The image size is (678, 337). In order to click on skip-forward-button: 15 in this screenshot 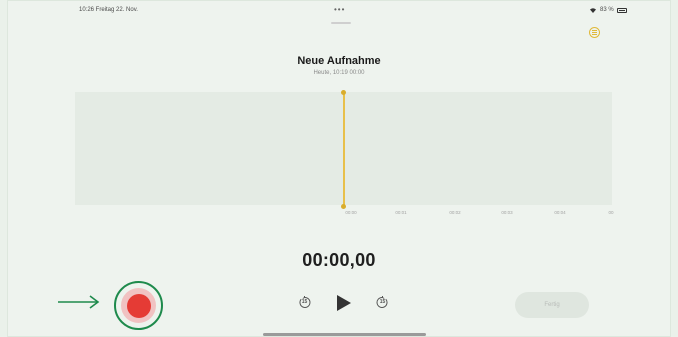, I will do `click(382, 302)`.